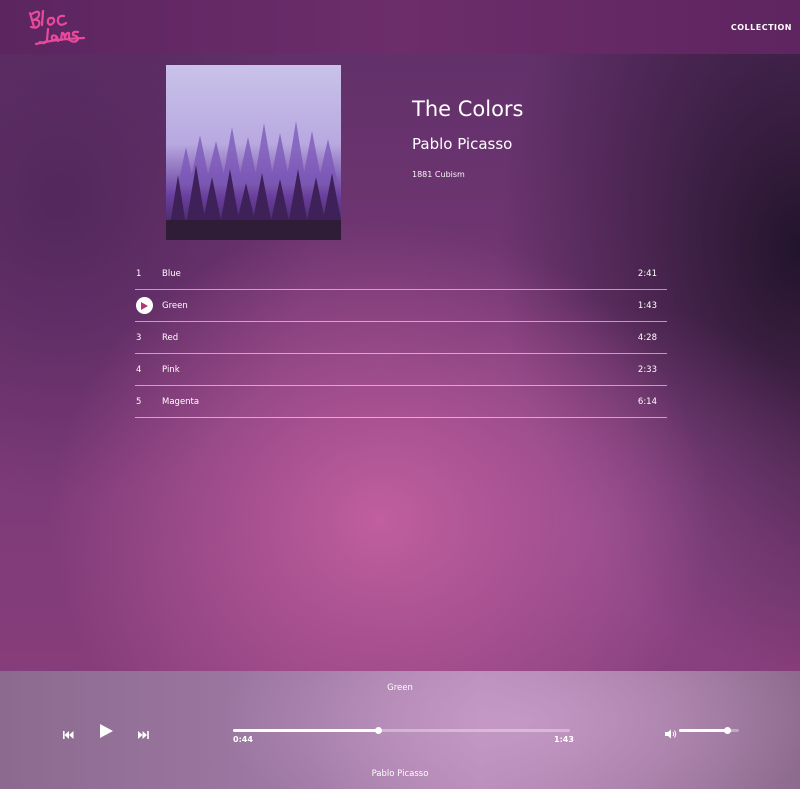 The width and height of the screenshot is (800, 789). I want to click on player-bar: Green 0:44 1:43 Pablo Picasso, so click(400, 730).